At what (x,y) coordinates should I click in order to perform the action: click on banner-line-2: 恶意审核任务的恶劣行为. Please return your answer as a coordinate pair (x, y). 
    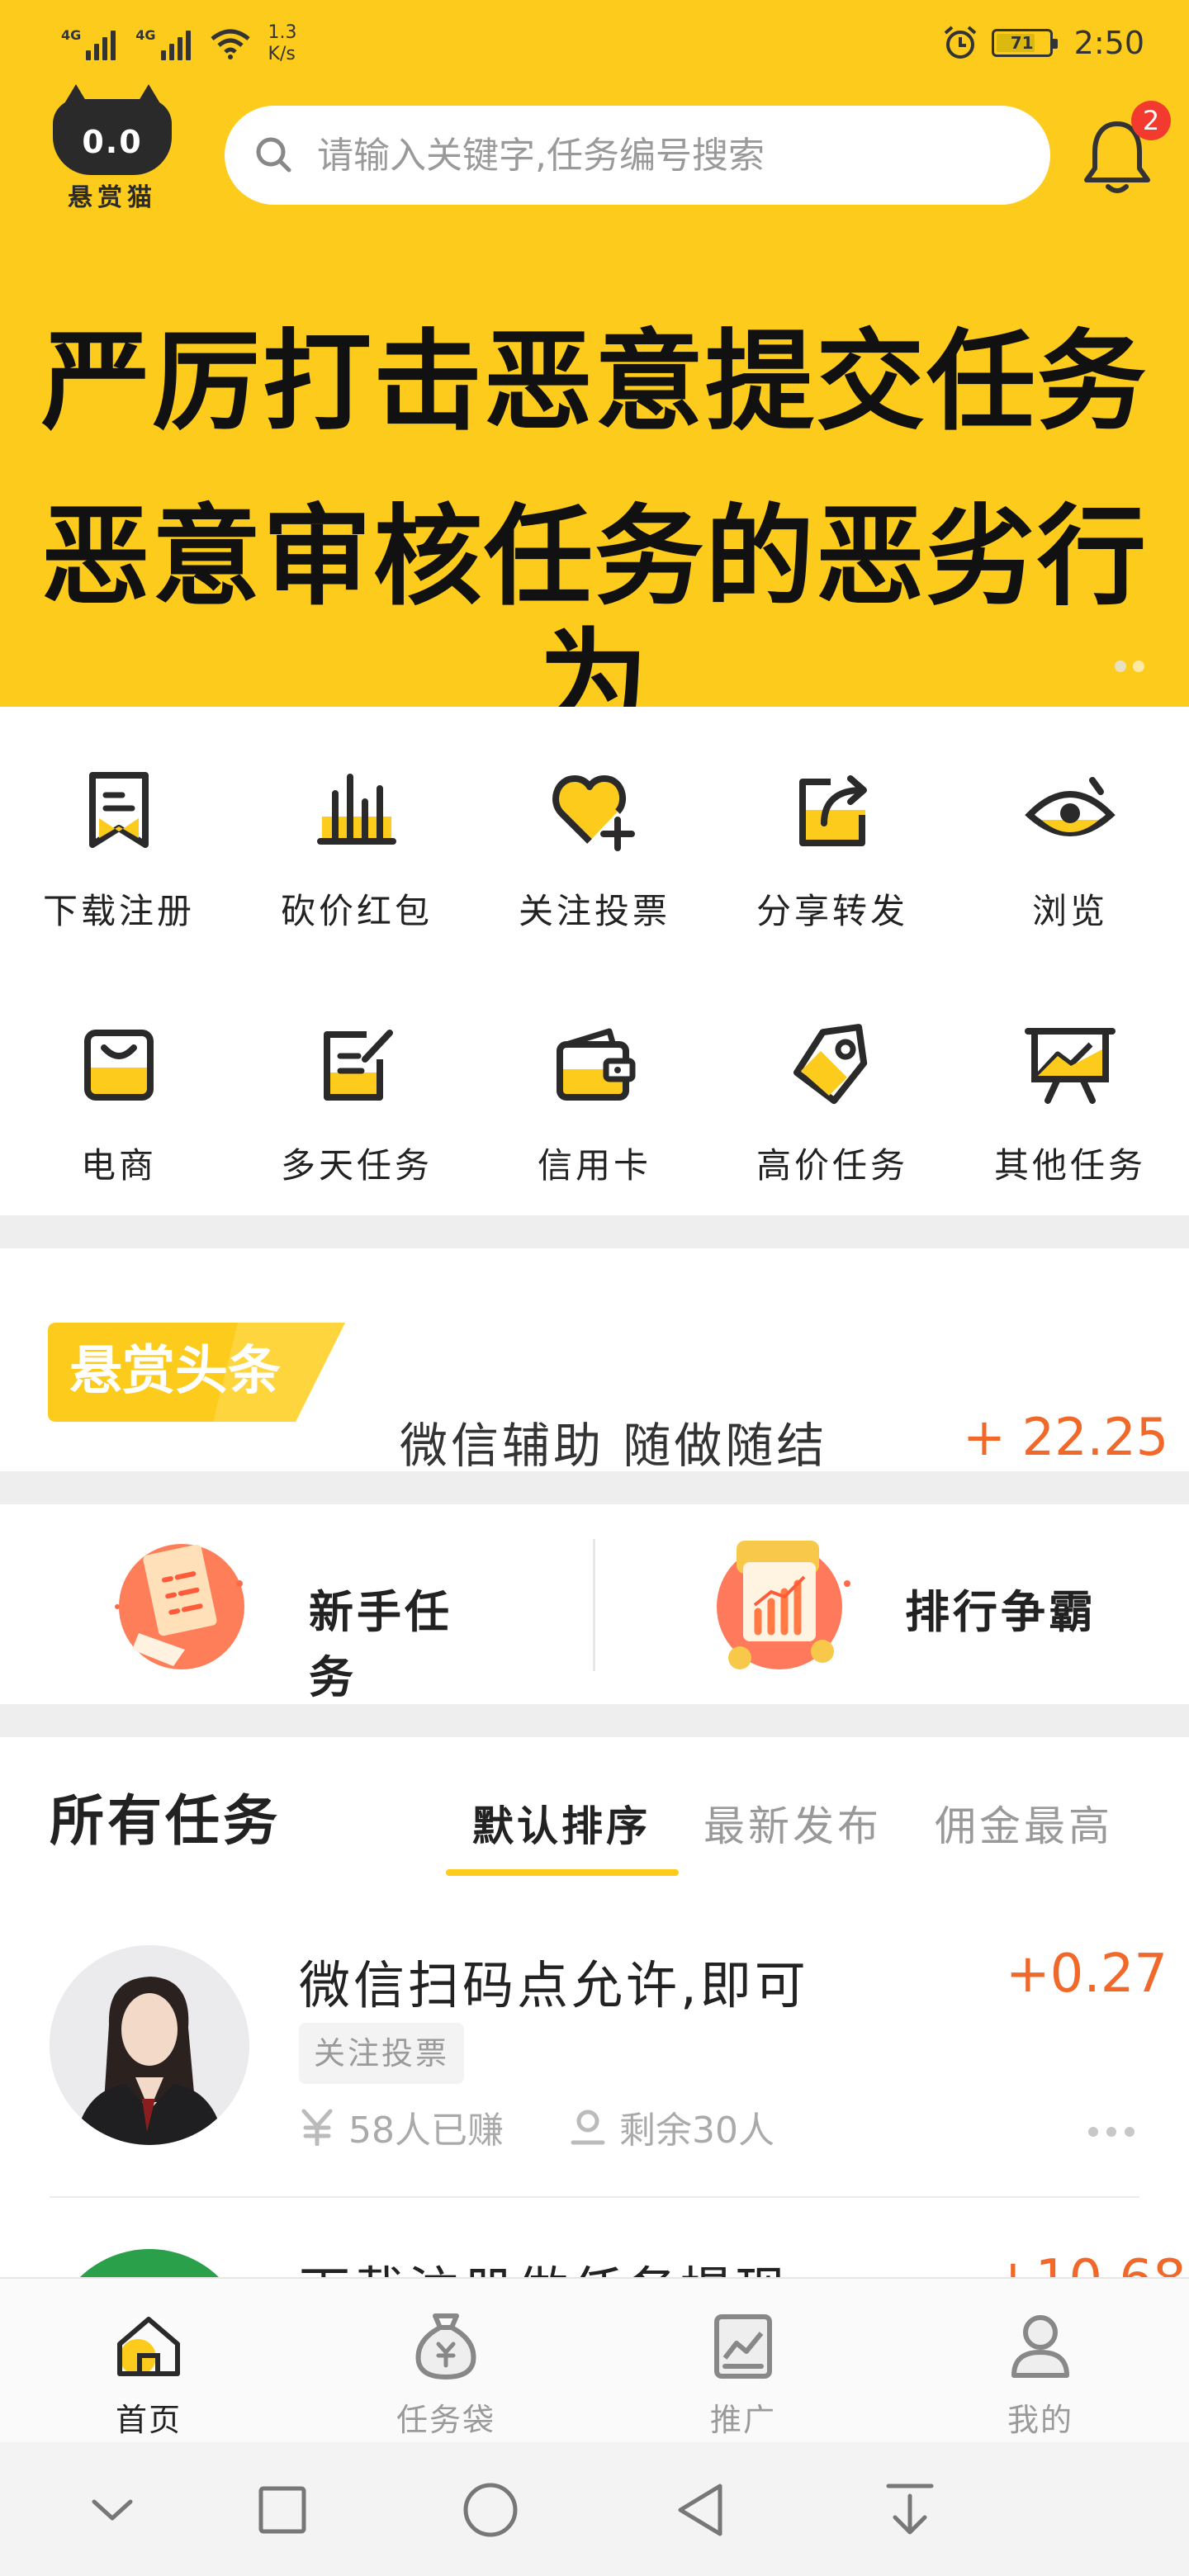
    Looking at the image, I should click on (594, 619).